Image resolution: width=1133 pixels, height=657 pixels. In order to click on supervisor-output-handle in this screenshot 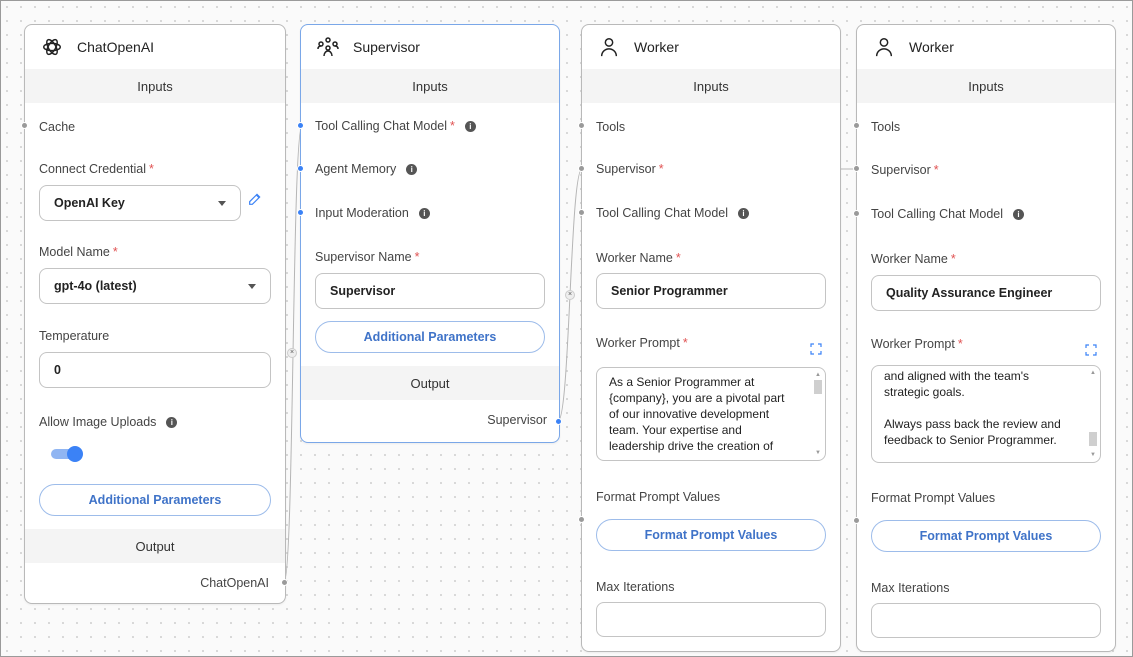, I will do `click(558, 421)`.